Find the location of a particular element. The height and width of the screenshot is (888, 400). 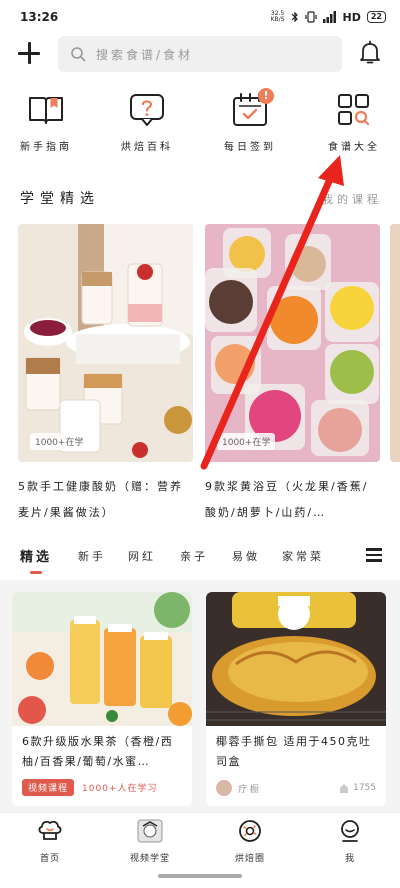

quick-entry-label: 食谱大全 is located at coordinates (354, 147).